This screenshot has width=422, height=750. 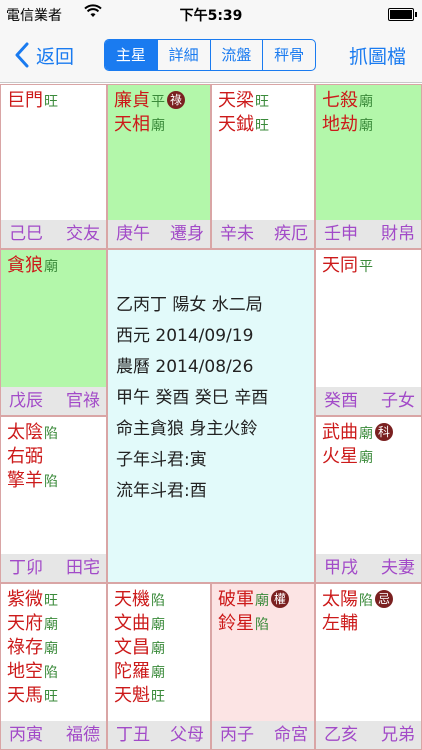 What do you see at coordinates (83, 568) in the screenshot?
I see `palace-name-label: 田宅` at bounding box center [83, 568].